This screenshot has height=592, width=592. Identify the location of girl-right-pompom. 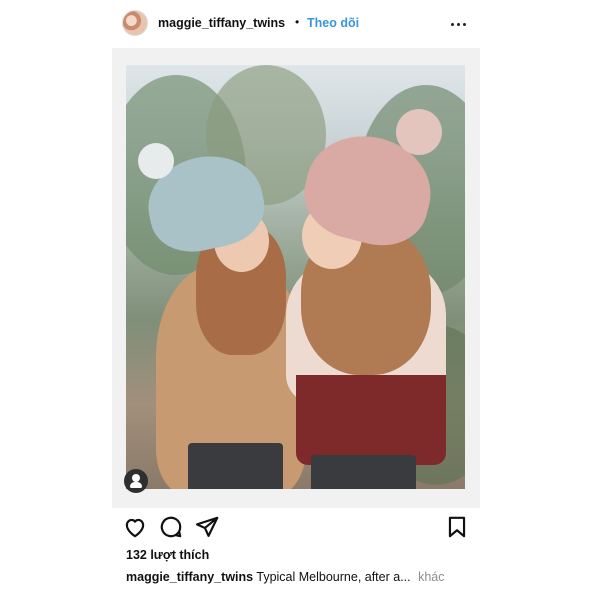
(419, 132).